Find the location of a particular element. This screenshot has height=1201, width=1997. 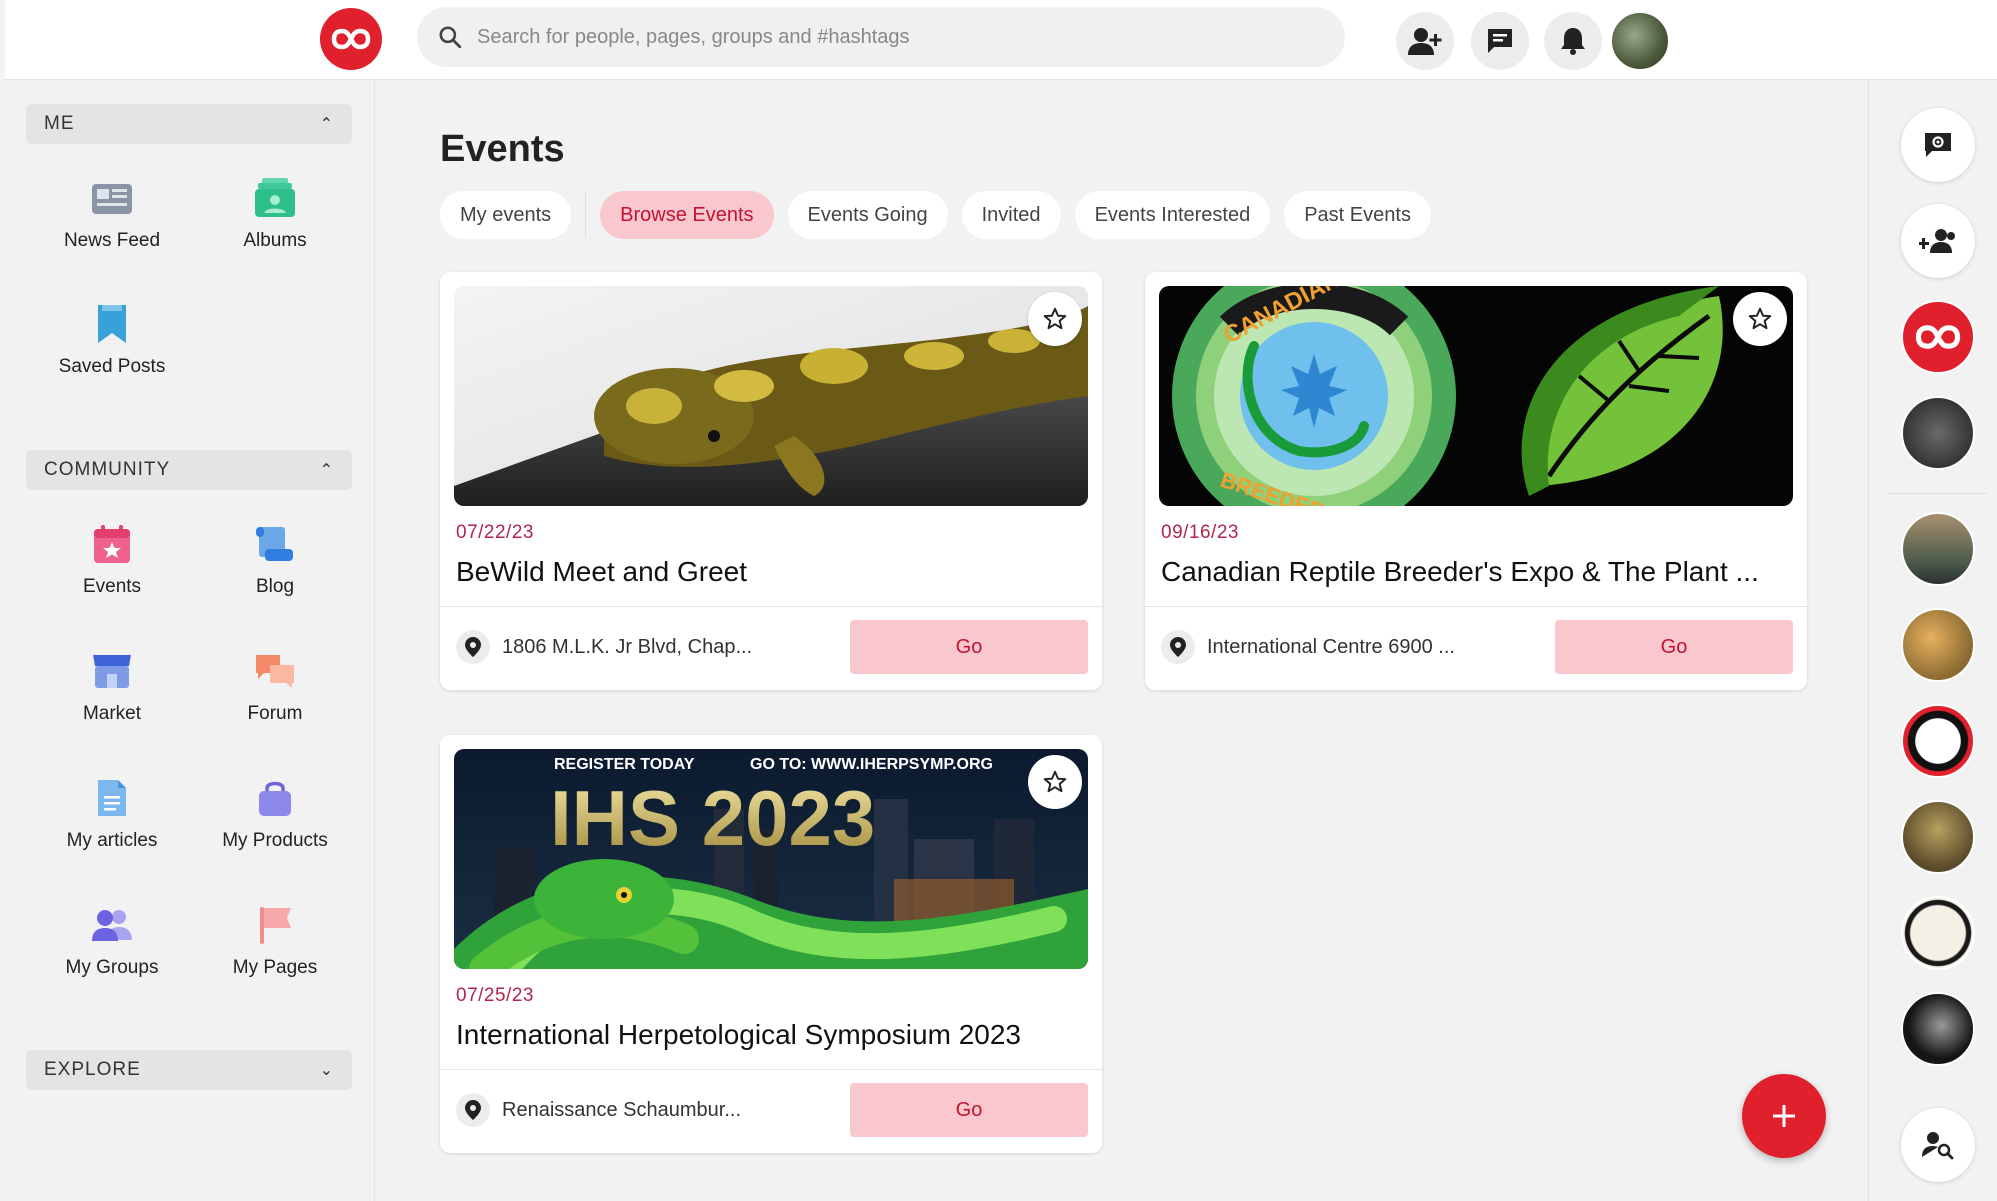

event-image: CANADIAN REPTILE BREEDERS EXPO is located at coordinates (1476, 396).